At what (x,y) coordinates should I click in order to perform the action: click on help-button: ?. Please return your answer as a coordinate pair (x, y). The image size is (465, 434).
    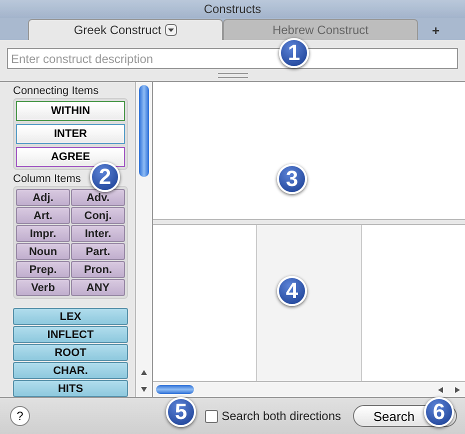
    Looking at the image, I should click on (20, 416).